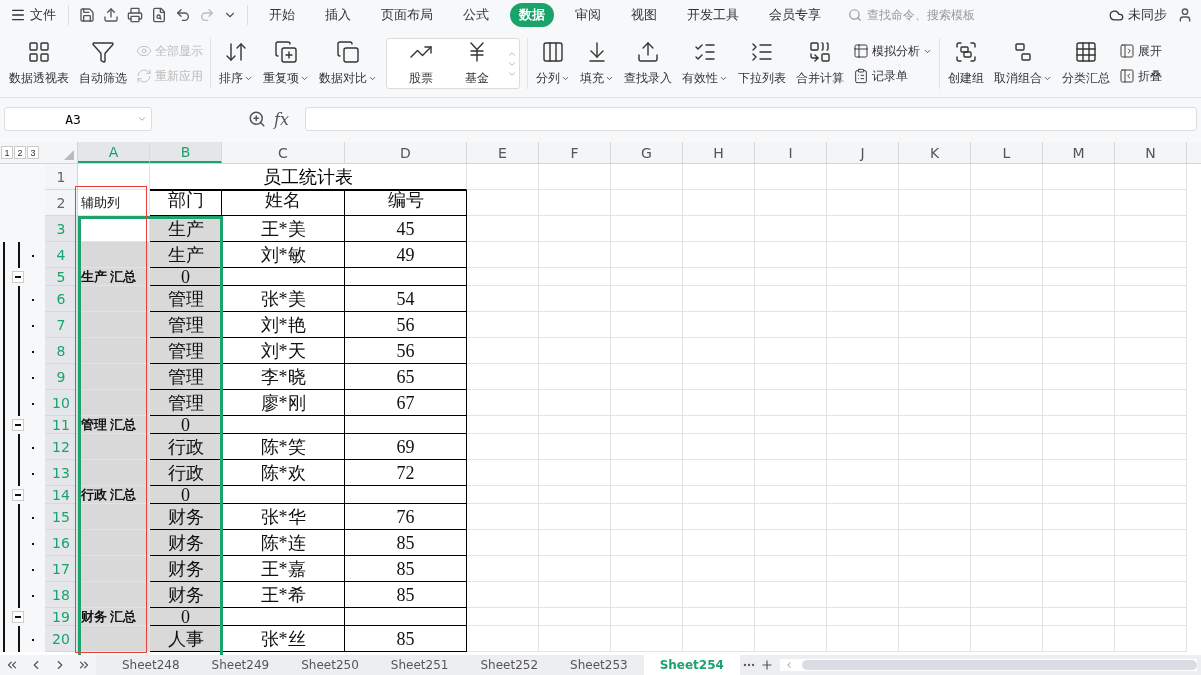 The image size is (1201, 675). What do you see at coordinates (575, 152) in the screenshot?
I see `column-letter: F` at bounding box center [575, 152].